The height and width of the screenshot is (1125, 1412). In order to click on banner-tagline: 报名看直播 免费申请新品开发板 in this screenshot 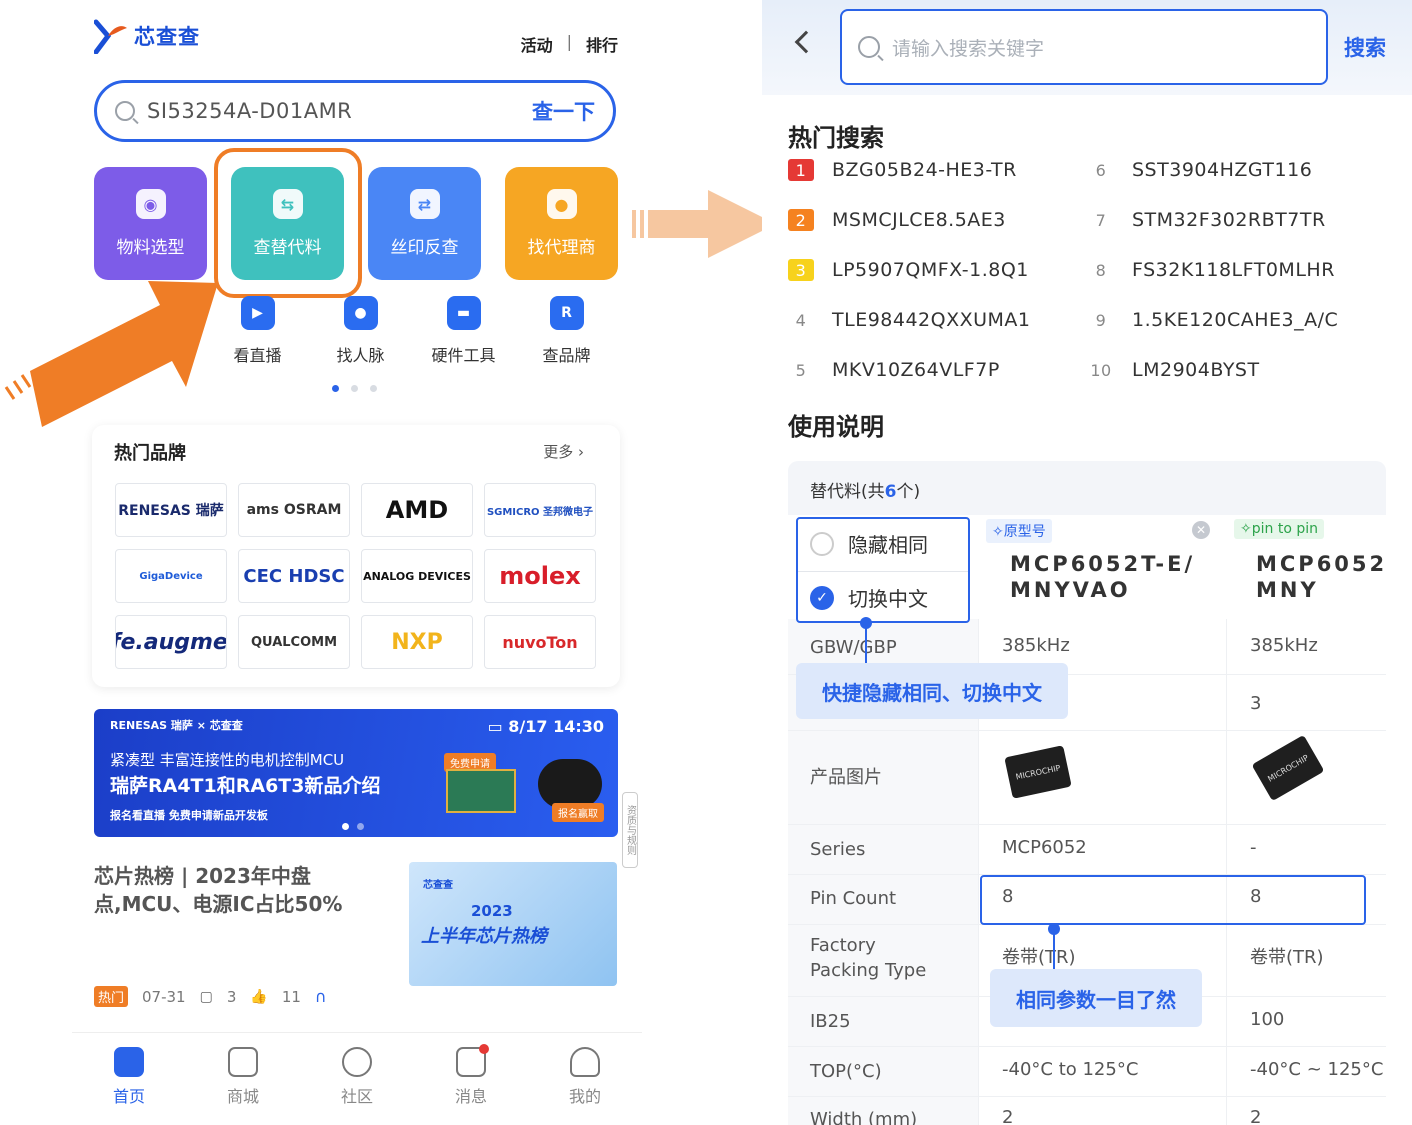, I will do `click(189, 815)`.